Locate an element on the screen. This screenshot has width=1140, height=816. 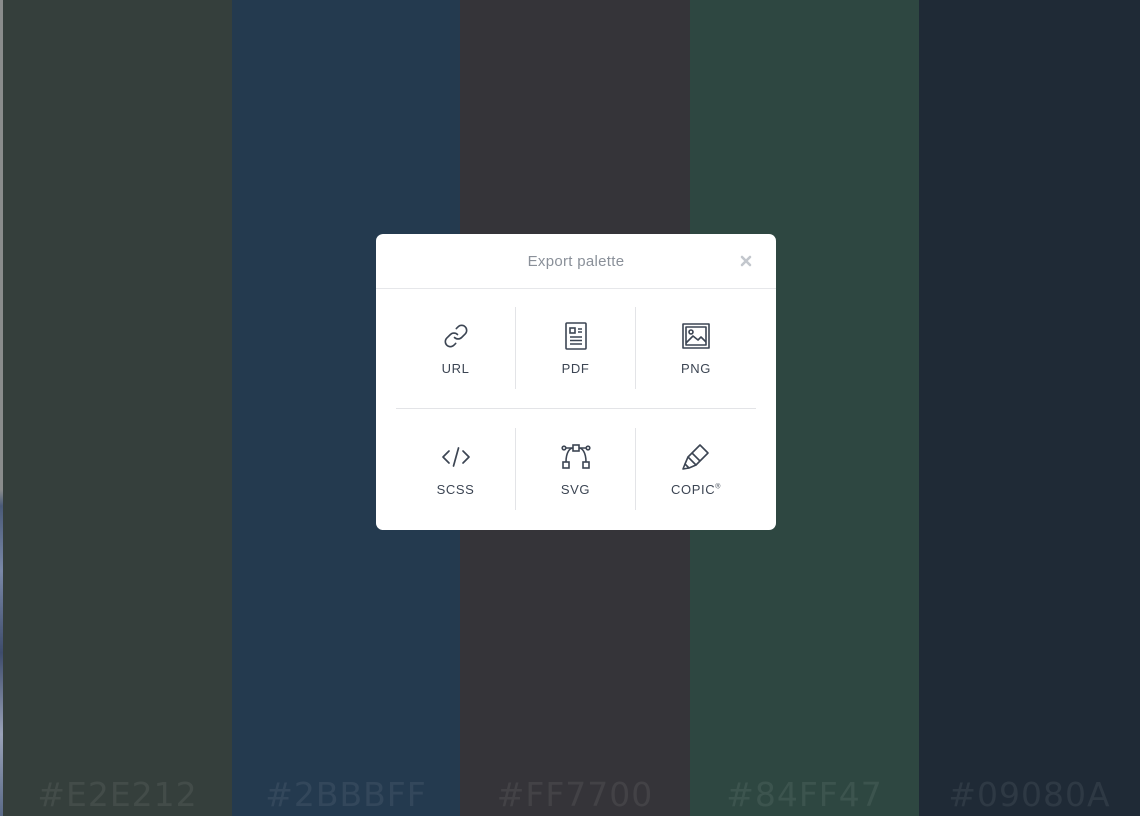
export-options-grid: URL PDF PNG SCSS SVG COPIC® is located at coordinates (576, 408).